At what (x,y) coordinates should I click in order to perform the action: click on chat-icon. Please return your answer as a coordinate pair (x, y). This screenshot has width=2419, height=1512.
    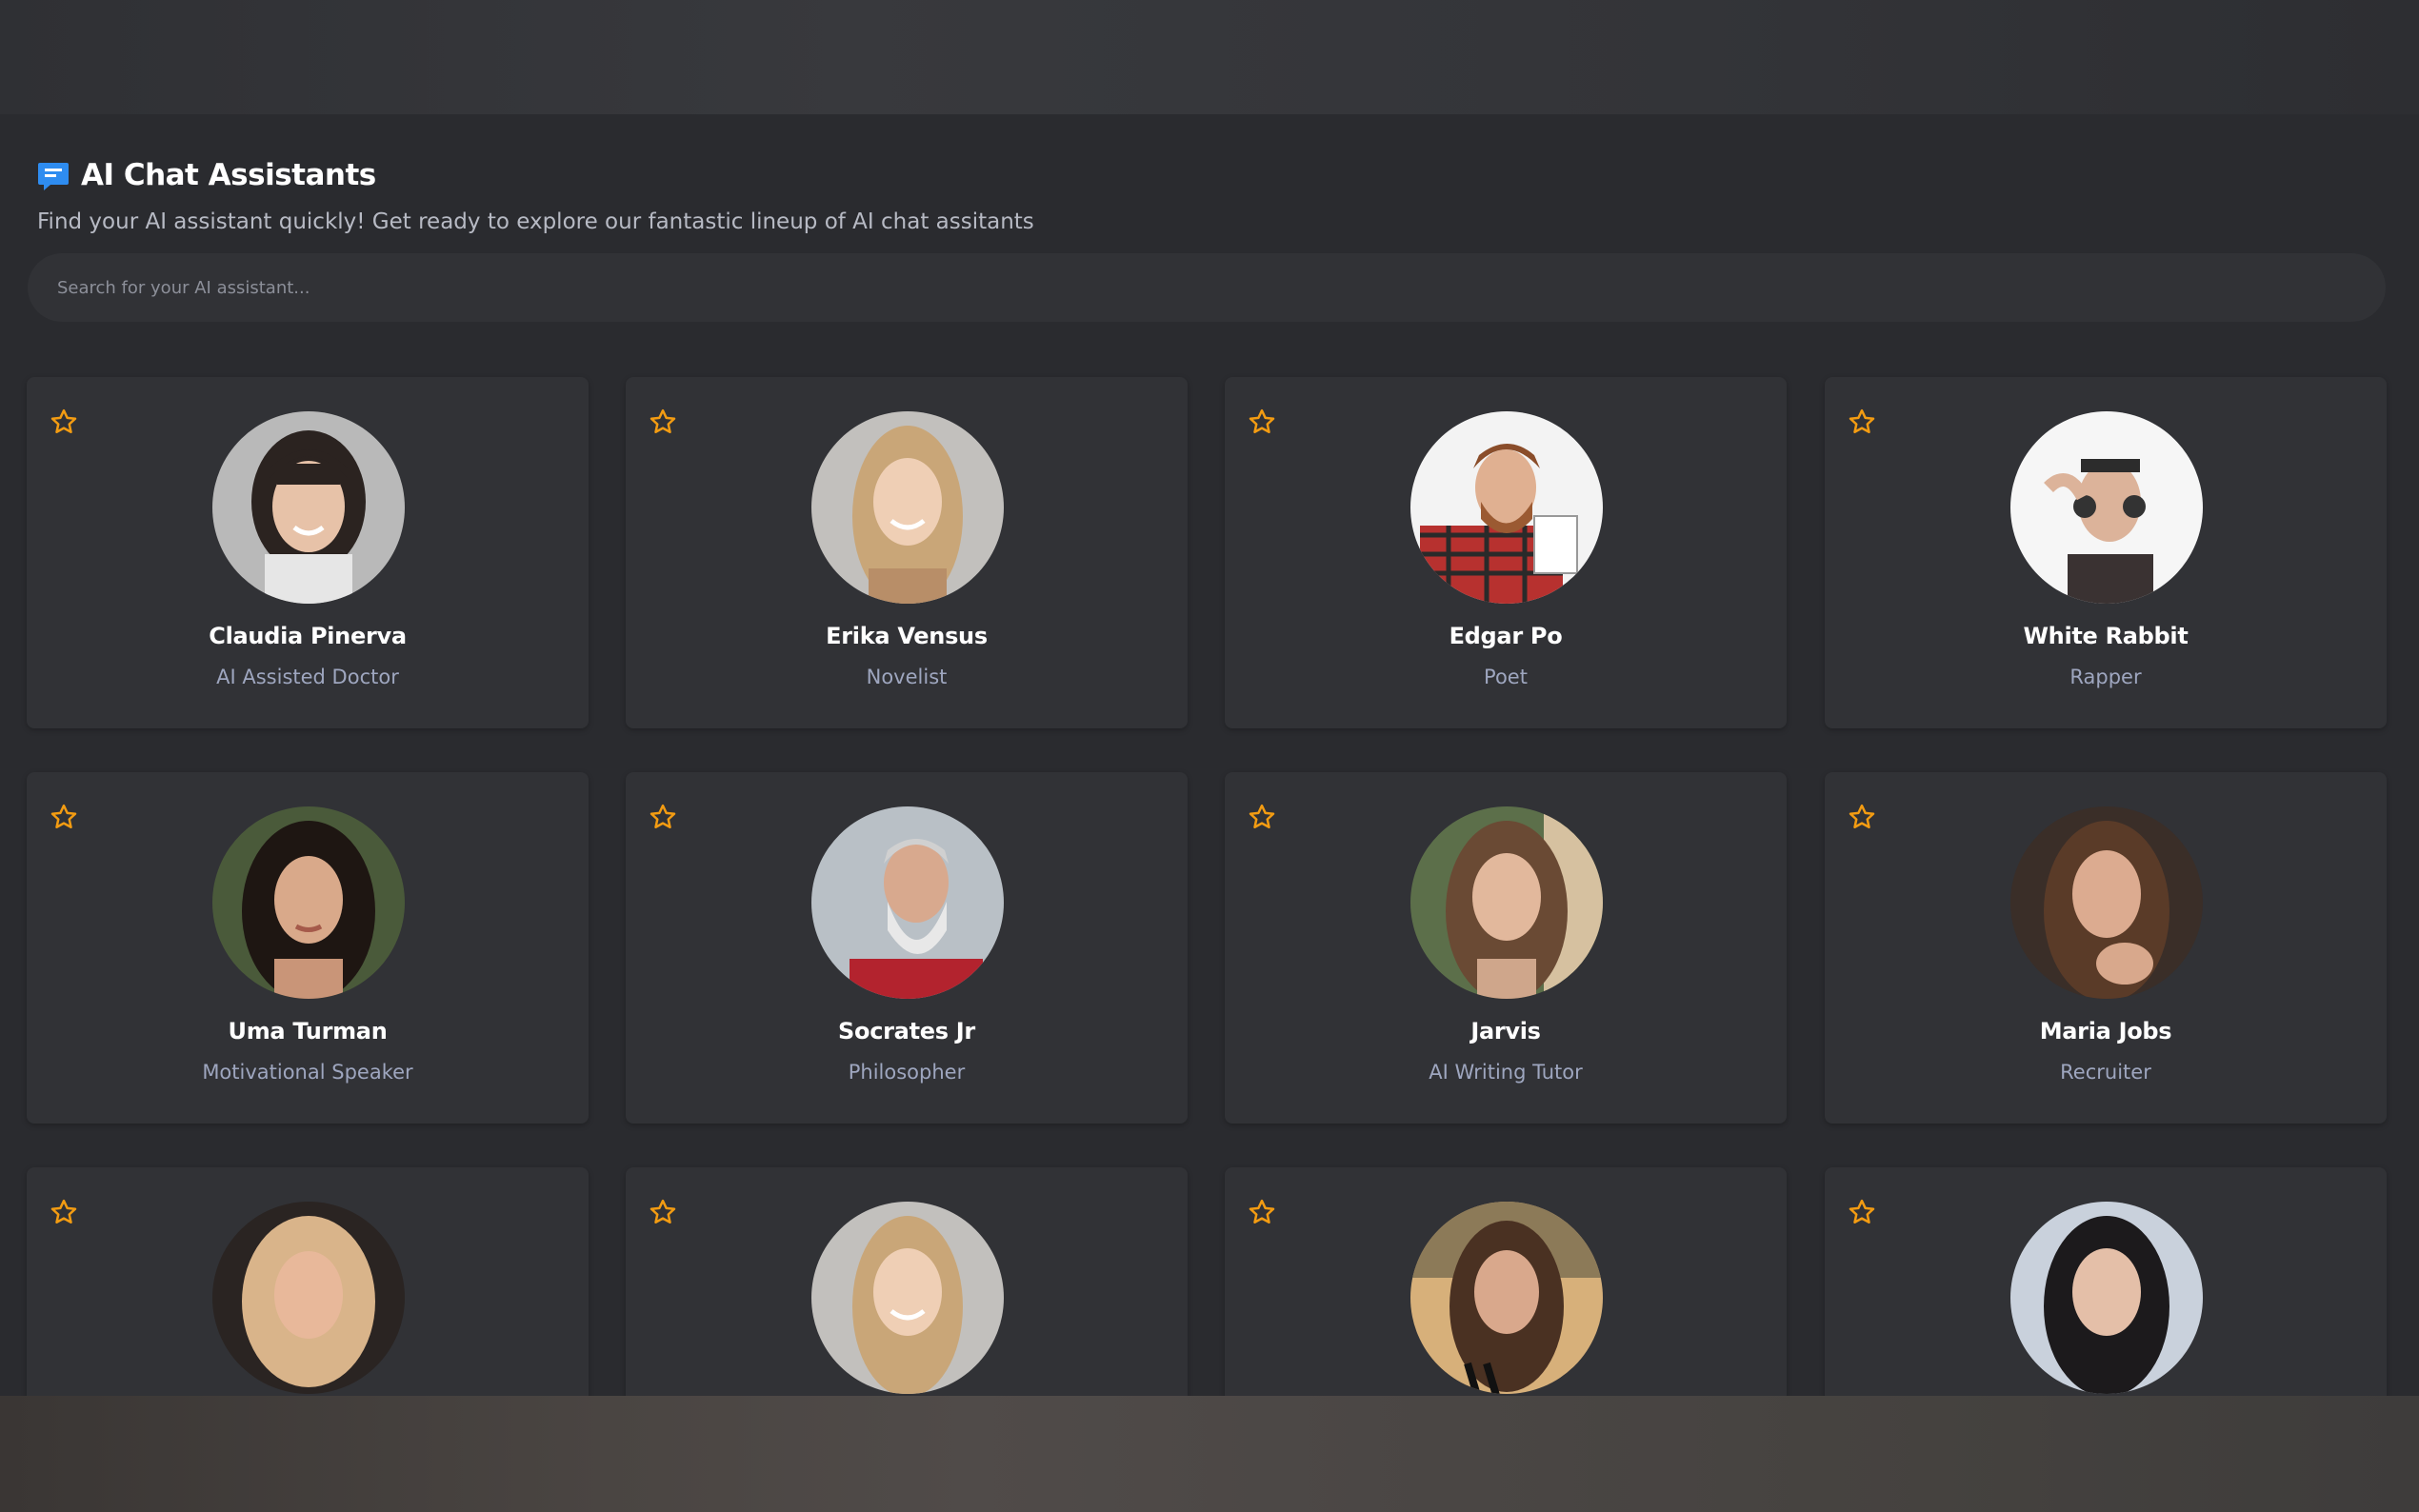
    Looking at the image, I should click on (53, 175).